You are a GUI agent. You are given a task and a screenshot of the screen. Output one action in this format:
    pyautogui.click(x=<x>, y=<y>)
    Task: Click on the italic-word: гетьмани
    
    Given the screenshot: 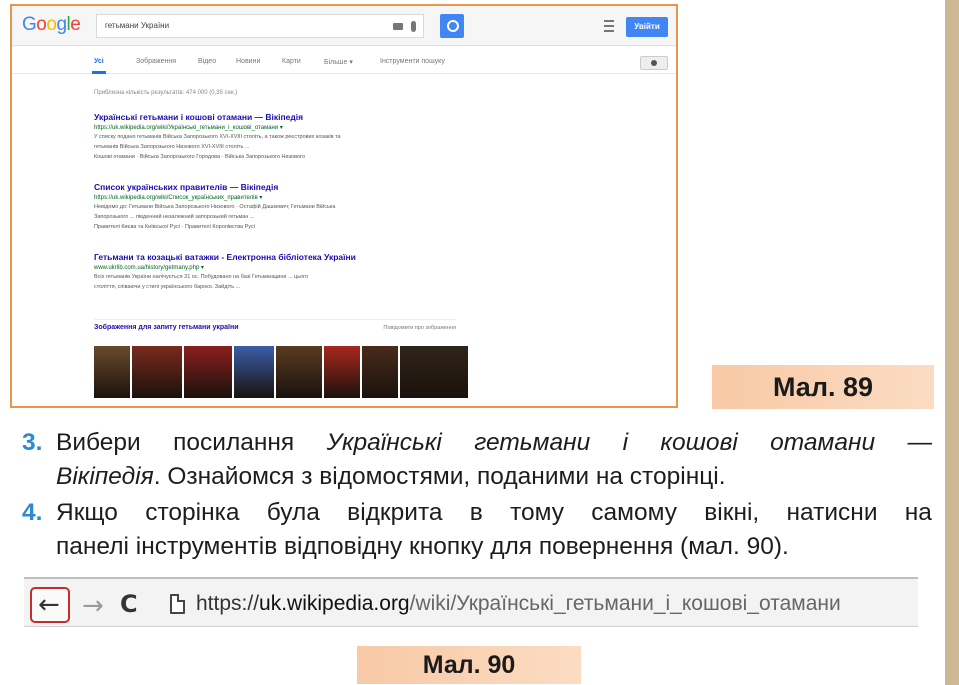 What is the action you would take?
    pyautogui.click(x=532, y=442)
    